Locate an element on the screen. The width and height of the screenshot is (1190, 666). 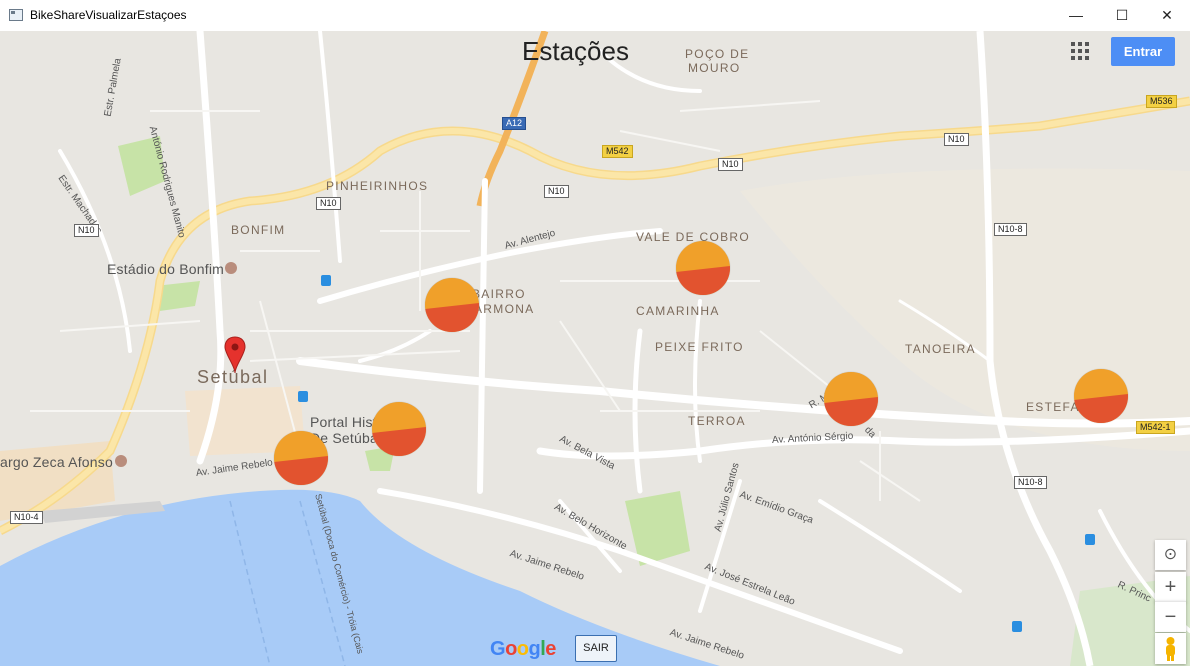
area-label-peixe-frito: PEIXE FRITO is located at coordinates (699, 347).